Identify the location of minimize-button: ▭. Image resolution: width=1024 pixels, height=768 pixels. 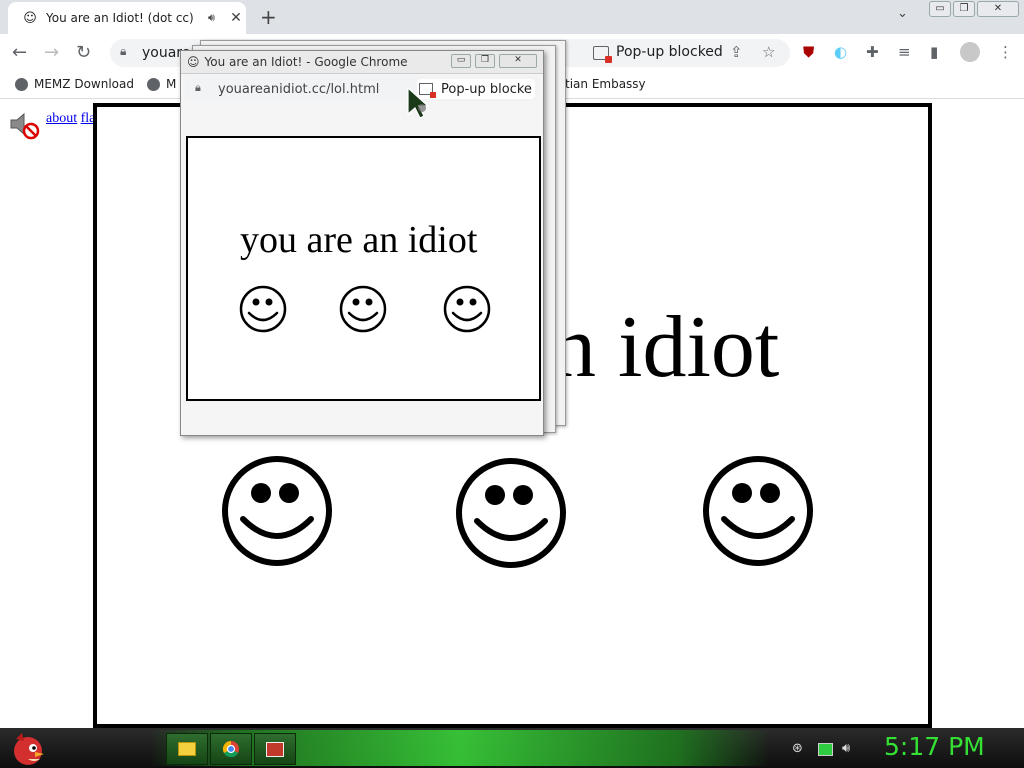
(940, 9).